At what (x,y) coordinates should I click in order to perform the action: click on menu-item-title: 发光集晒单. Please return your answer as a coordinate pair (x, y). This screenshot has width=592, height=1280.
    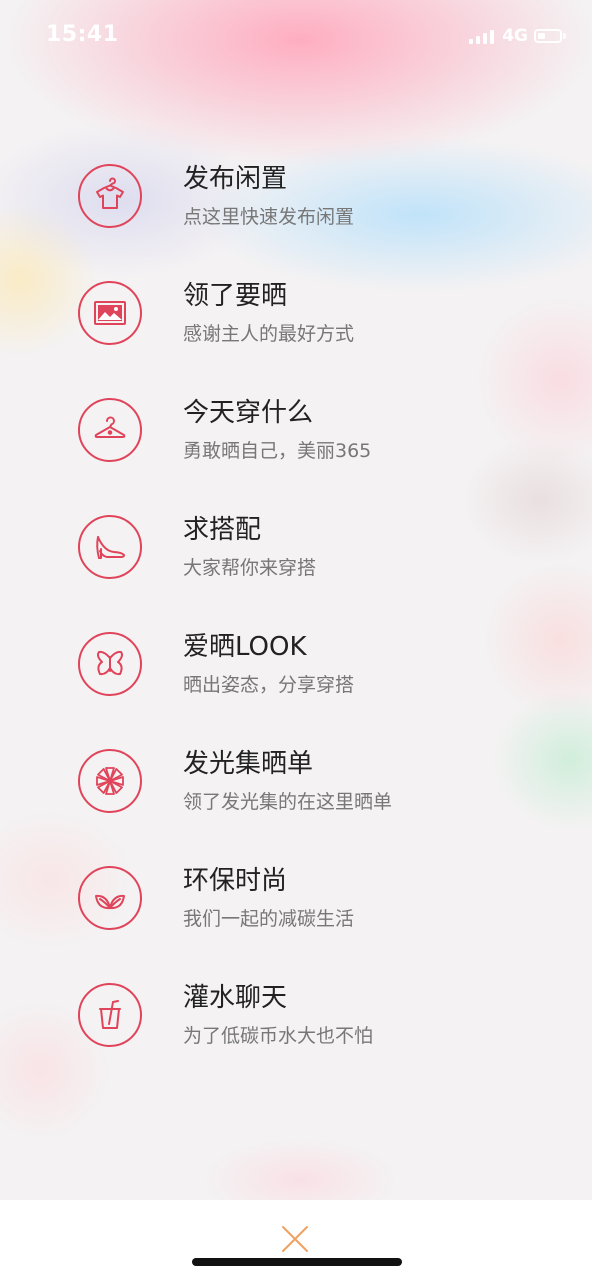
    Looking at the image, I should click on (248, 764).